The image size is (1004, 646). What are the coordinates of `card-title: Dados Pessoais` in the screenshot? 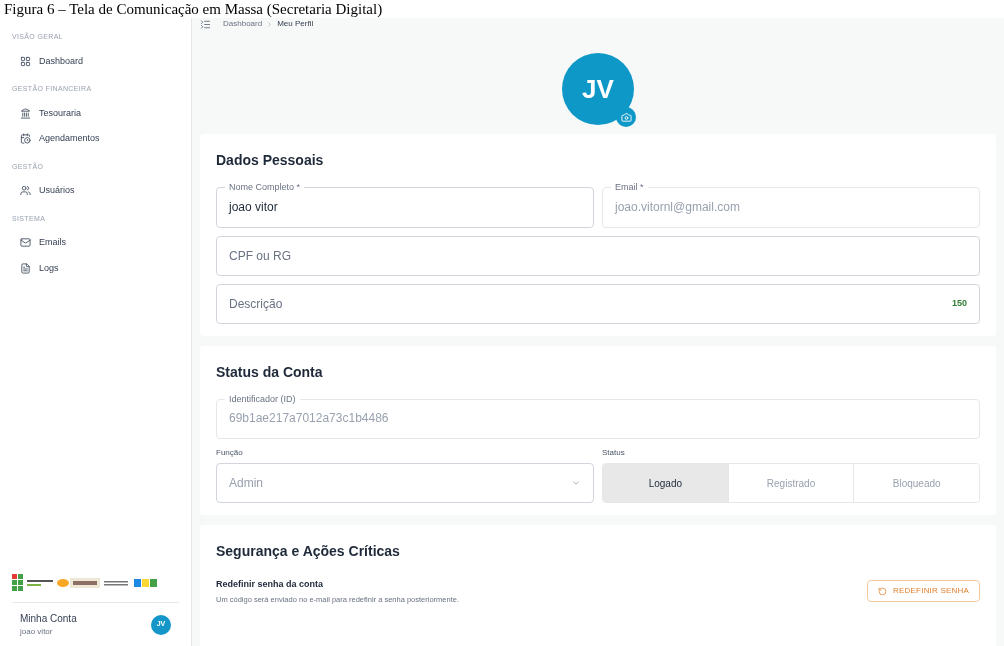 It's located at (270, 160).